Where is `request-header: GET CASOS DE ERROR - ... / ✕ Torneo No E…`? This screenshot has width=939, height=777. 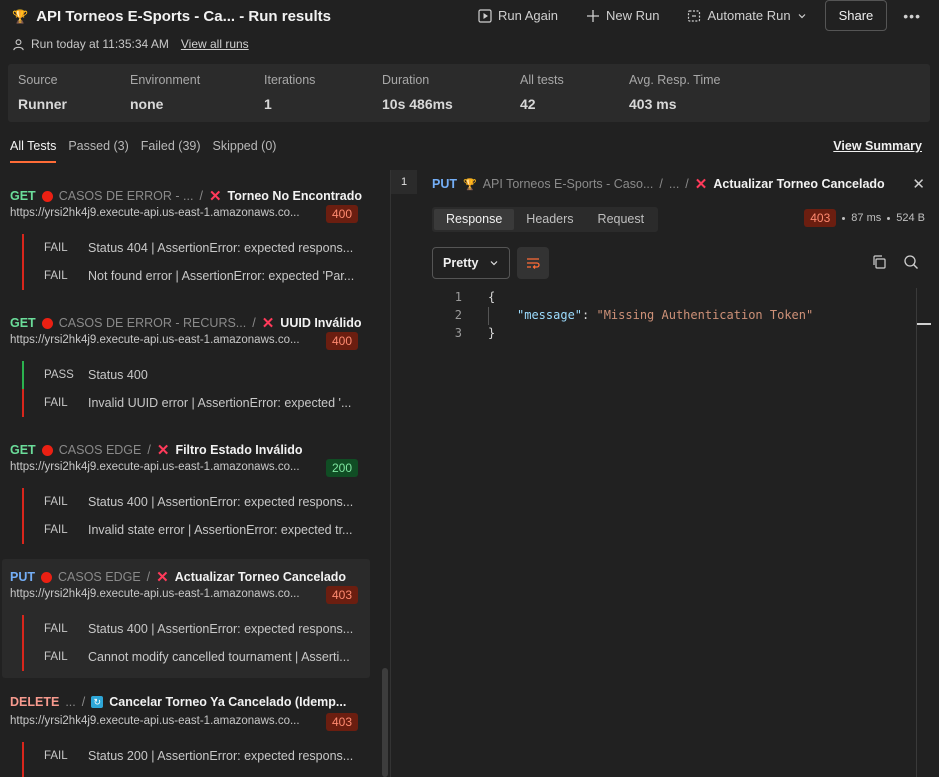
request-header: GET CASOS DE ERROR - ... / ✕ Torneo No E… is located at coordinates (186, 196).